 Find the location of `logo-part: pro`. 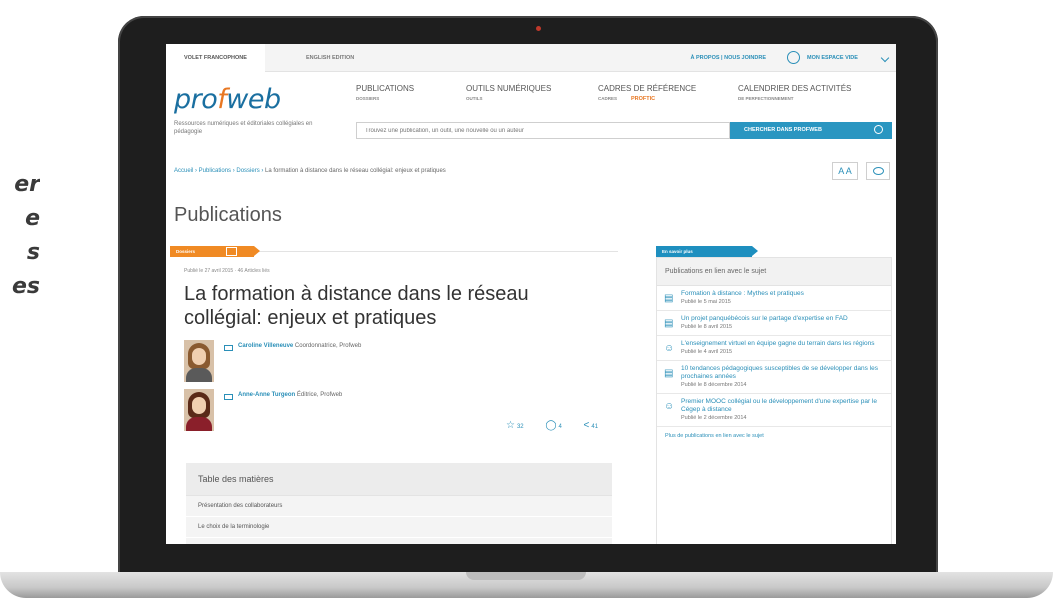

logo-part: pro is located at coordinates (196, 99).